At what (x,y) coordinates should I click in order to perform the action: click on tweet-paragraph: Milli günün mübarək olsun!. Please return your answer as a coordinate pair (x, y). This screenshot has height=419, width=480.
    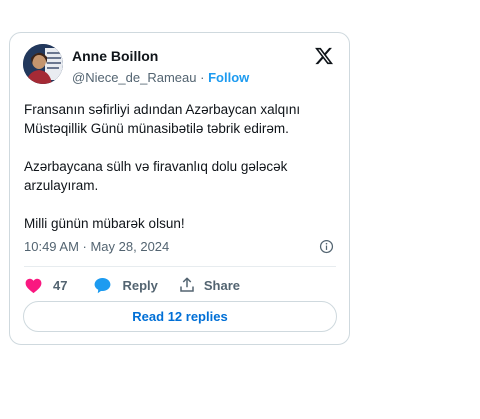
    Looking at the image, I should click on (104, 223).